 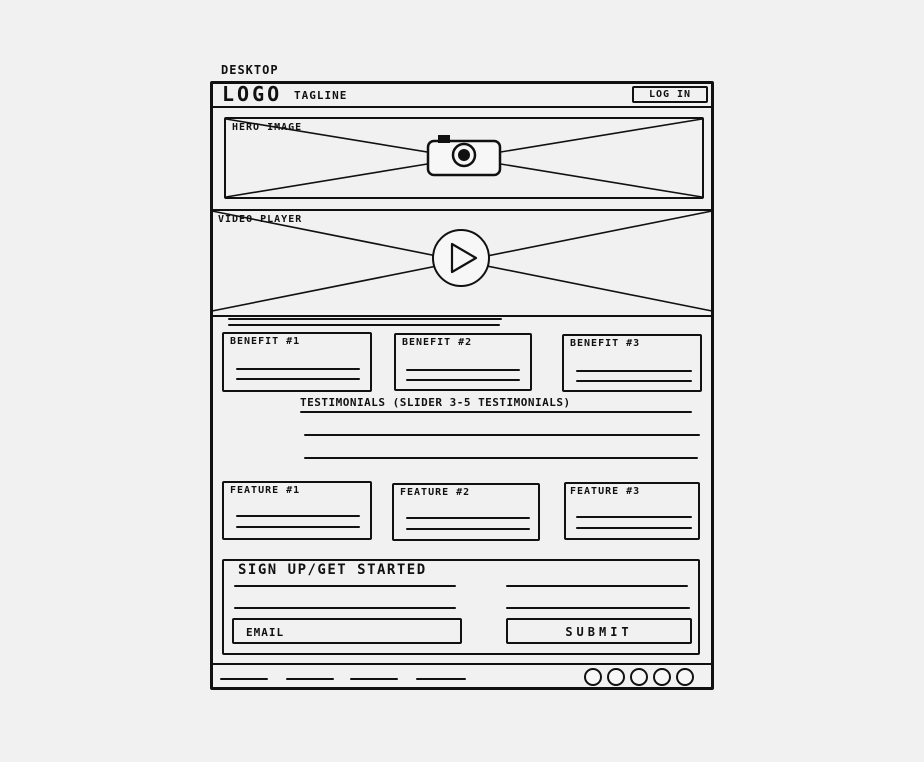 I want to click on feature-card-3: FEATURE #3, so click(x=632, y=511).